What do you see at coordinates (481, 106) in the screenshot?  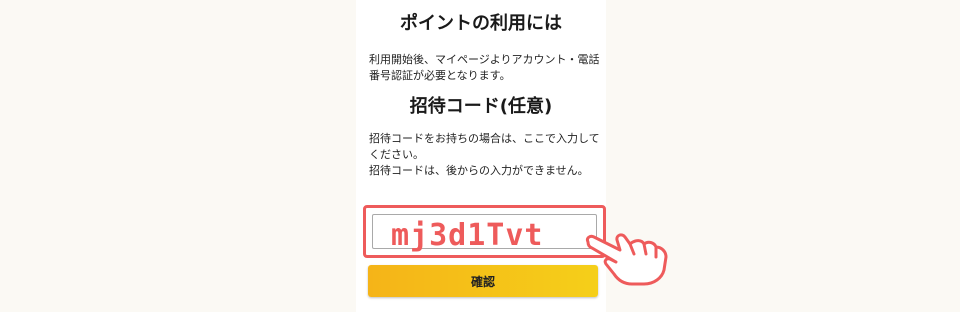 I see `invite-code-heading: 招待コード(任意)` at bounding box center [481, 106].